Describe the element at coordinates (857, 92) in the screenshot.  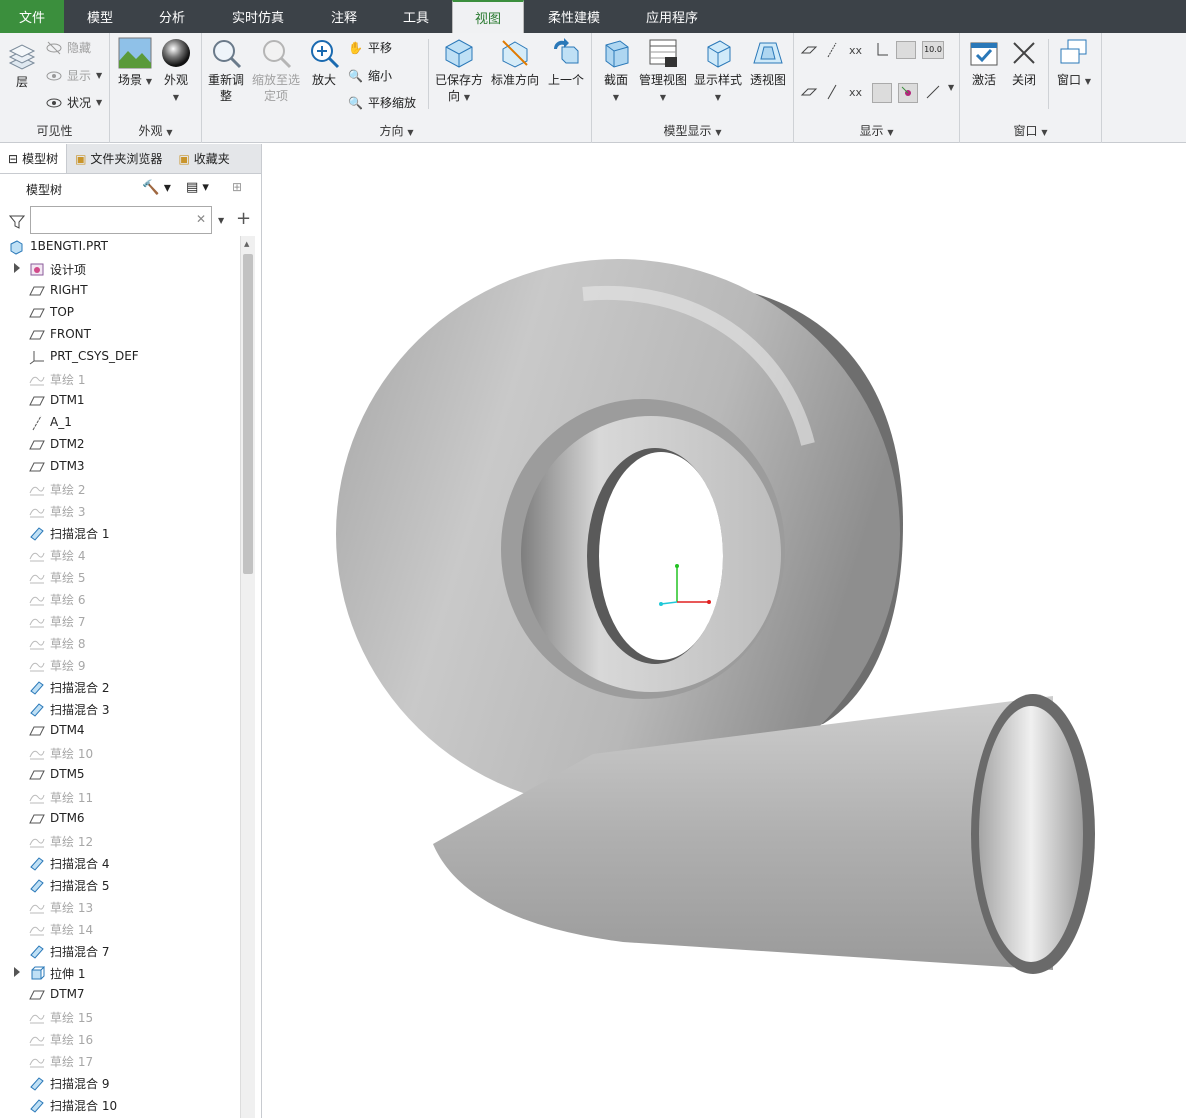
I see `point-tag-icon: xx` at that location.